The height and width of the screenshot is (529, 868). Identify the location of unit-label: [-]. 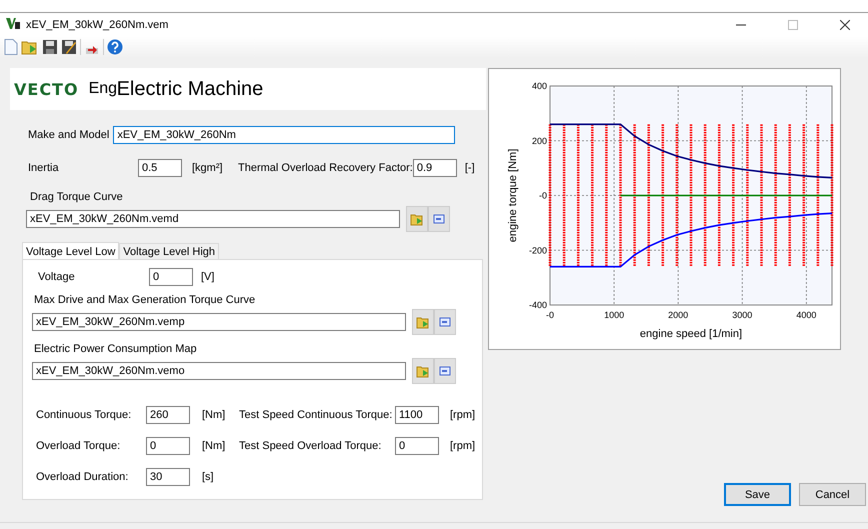
(469, 168).